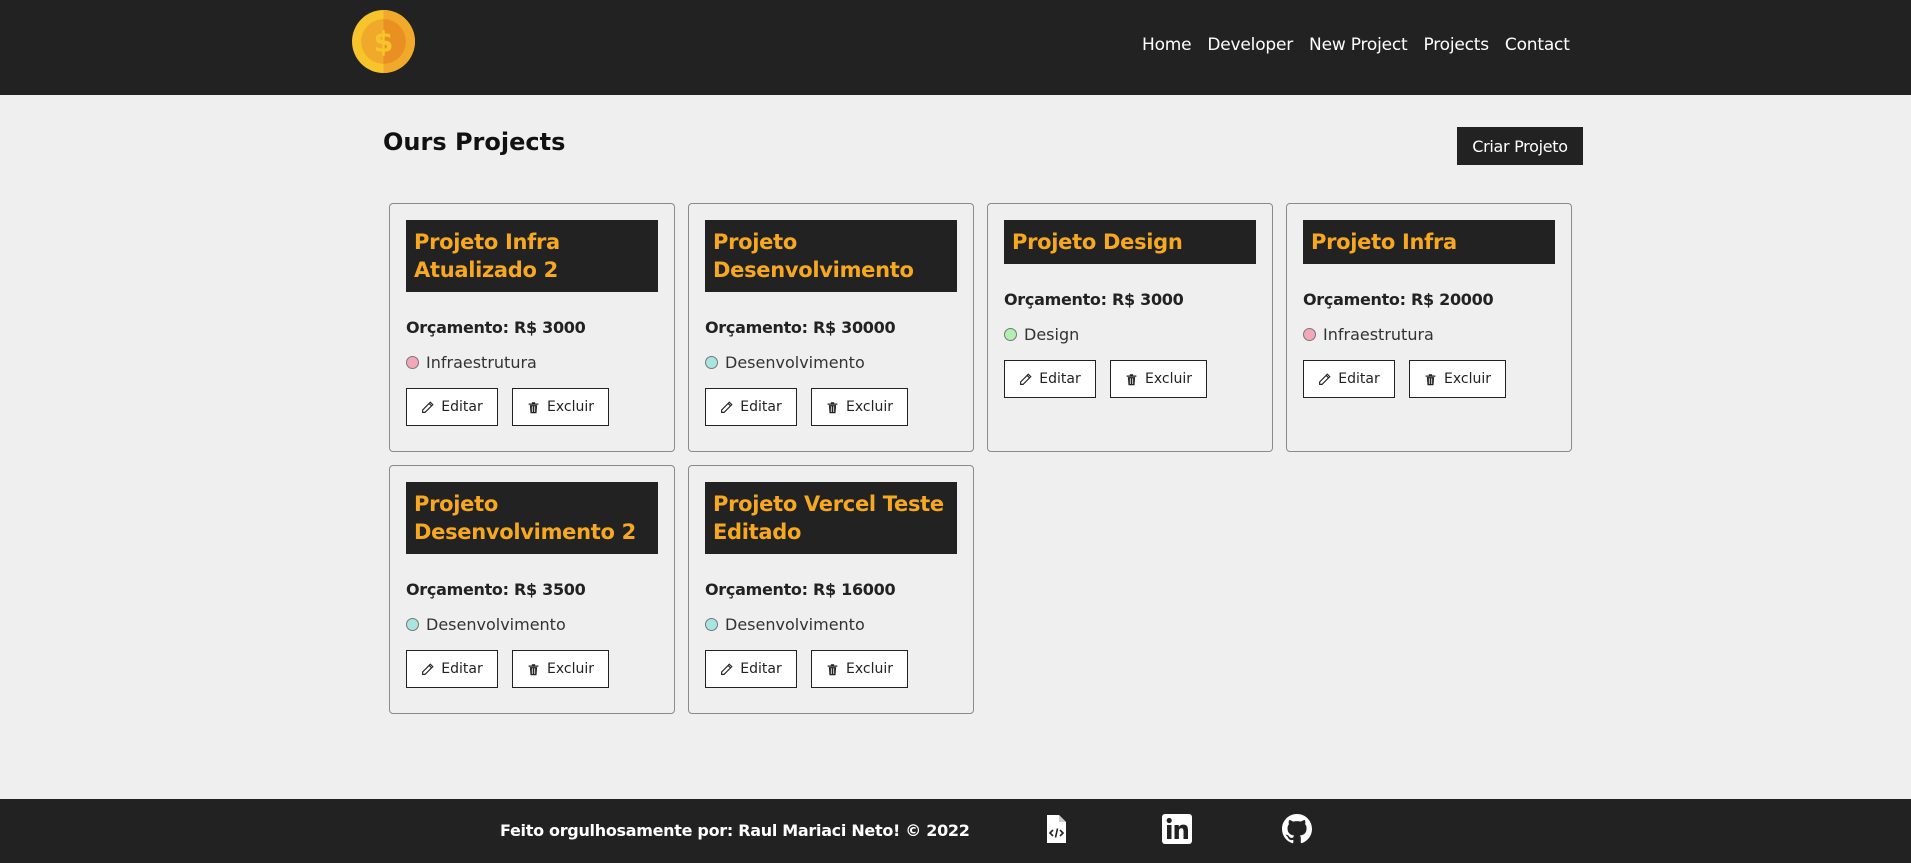  What do you see at coordinates (1358, 45) in the screenshot?
I see `nav-new-project: New Project` at bounding box center [1358, 45].